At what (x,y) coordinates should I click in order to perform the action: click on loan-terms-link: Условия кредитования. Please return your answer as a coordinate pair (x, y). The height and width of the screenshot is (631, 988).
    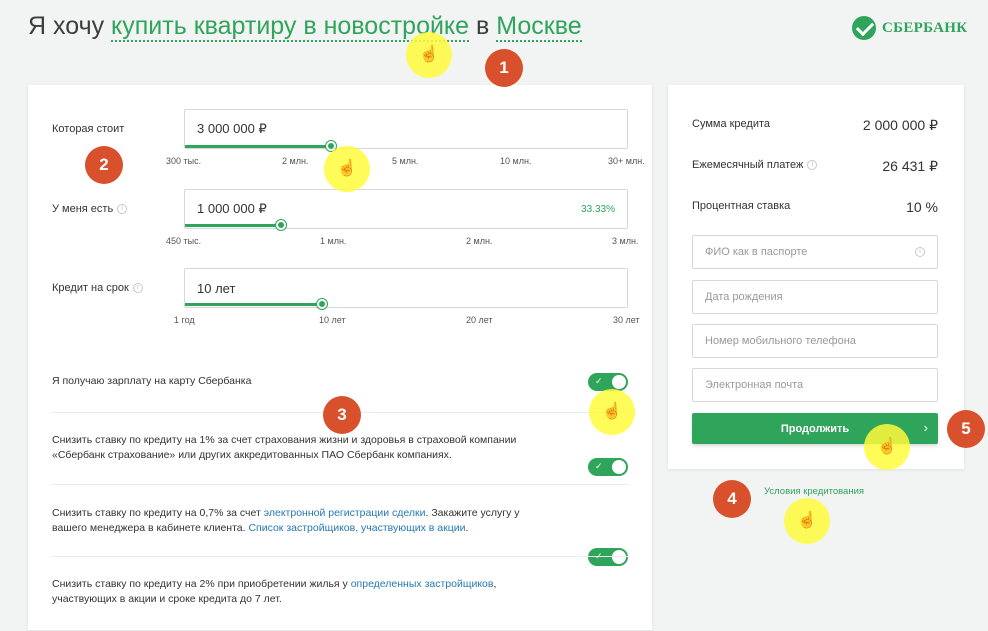
    Looking at the image, I should click on (814, 491).